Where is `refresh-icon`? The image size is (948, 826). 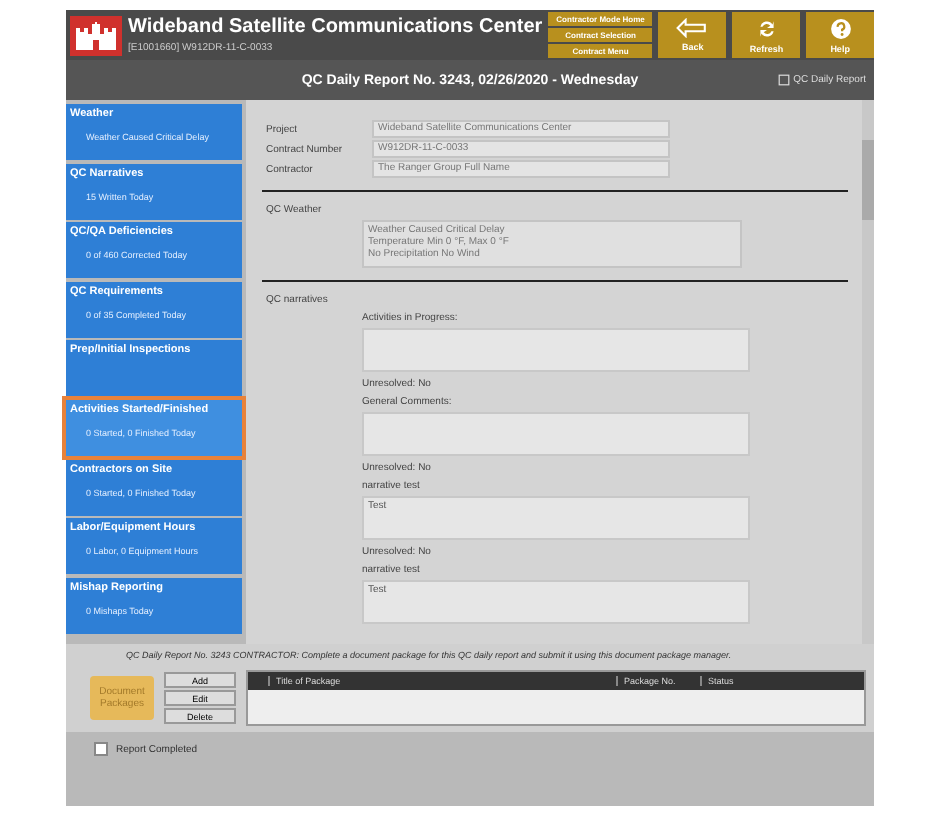
refresh-icon is located at coordinates (766, 28).